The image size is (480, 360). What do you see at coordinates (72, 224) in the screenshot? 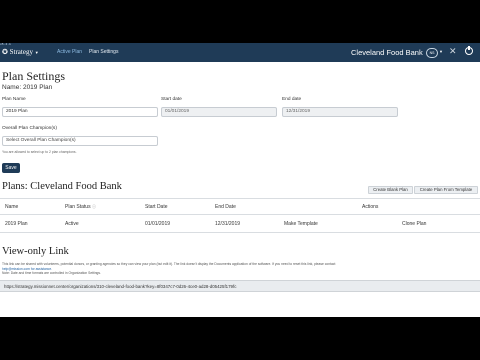
I see `row-plan-status: Active` at bounding box center [72, 224].